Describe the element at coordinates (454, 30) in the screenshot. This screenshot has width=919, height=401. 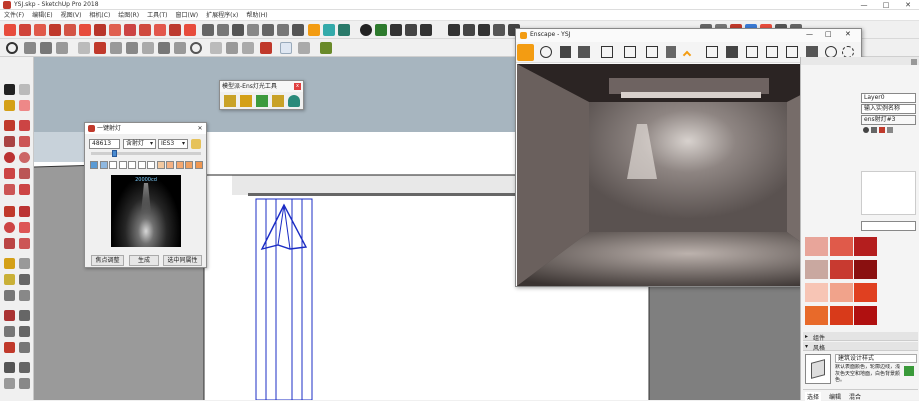
I see `mail-icon` at that location.